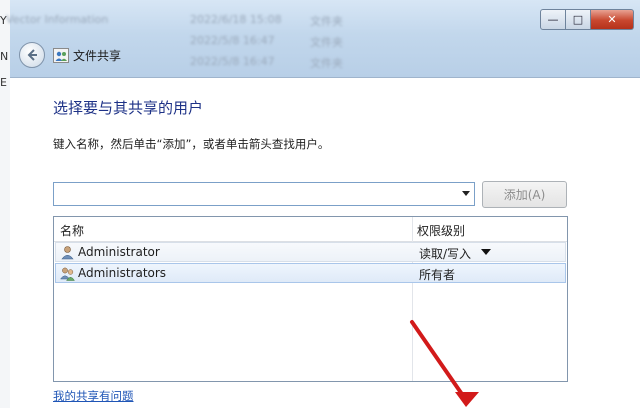  I want to click on instructions-text: 键入名称，然后单击“添加”，或者单击箭头查找用户。, so click(191, 144).